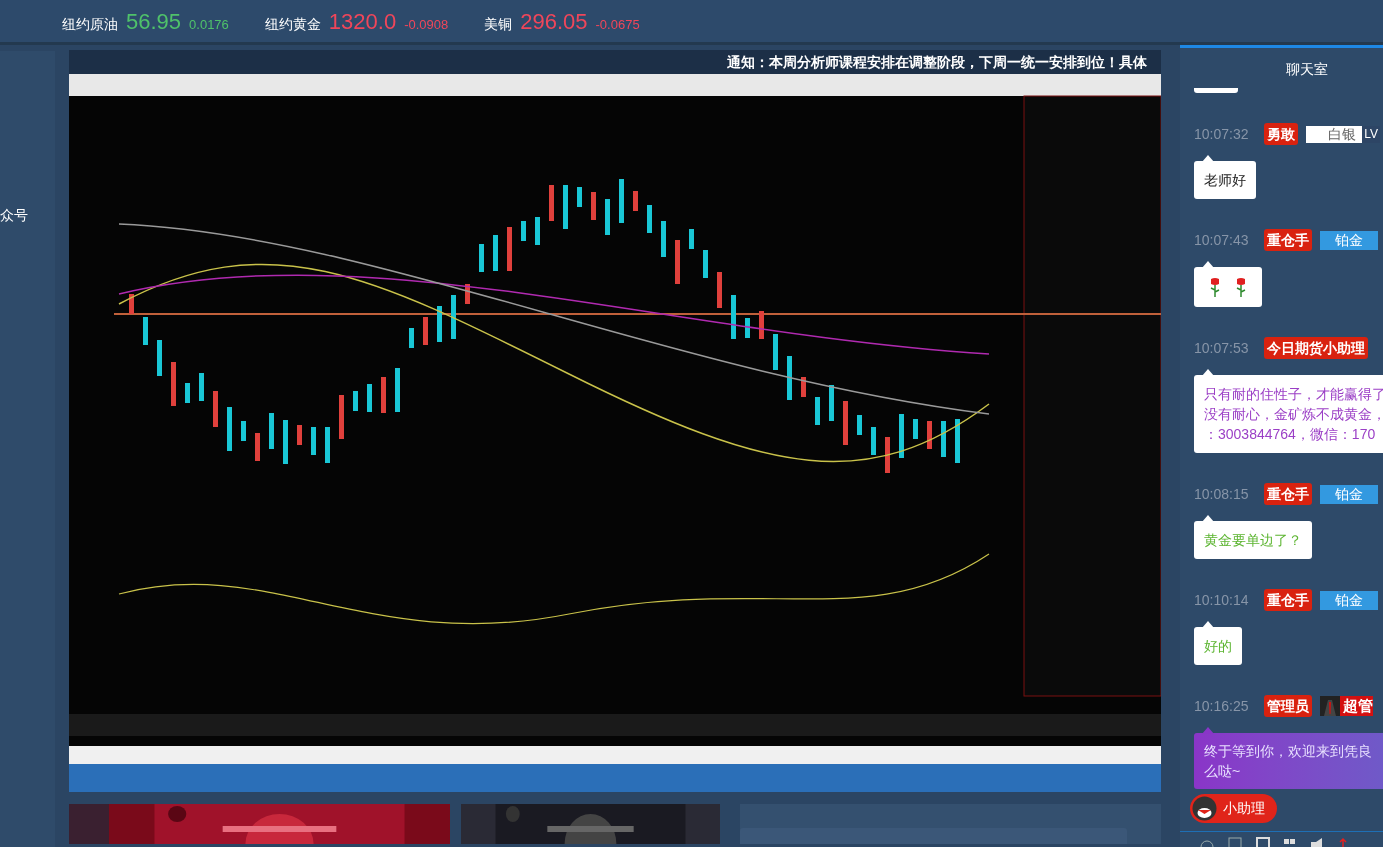 This screenshot has height=847, width=1383. What do you see at coordinates (1222, 494) in the screenshot?
I see `message-time: 10:08:15` at bounding box center [1222, 494].